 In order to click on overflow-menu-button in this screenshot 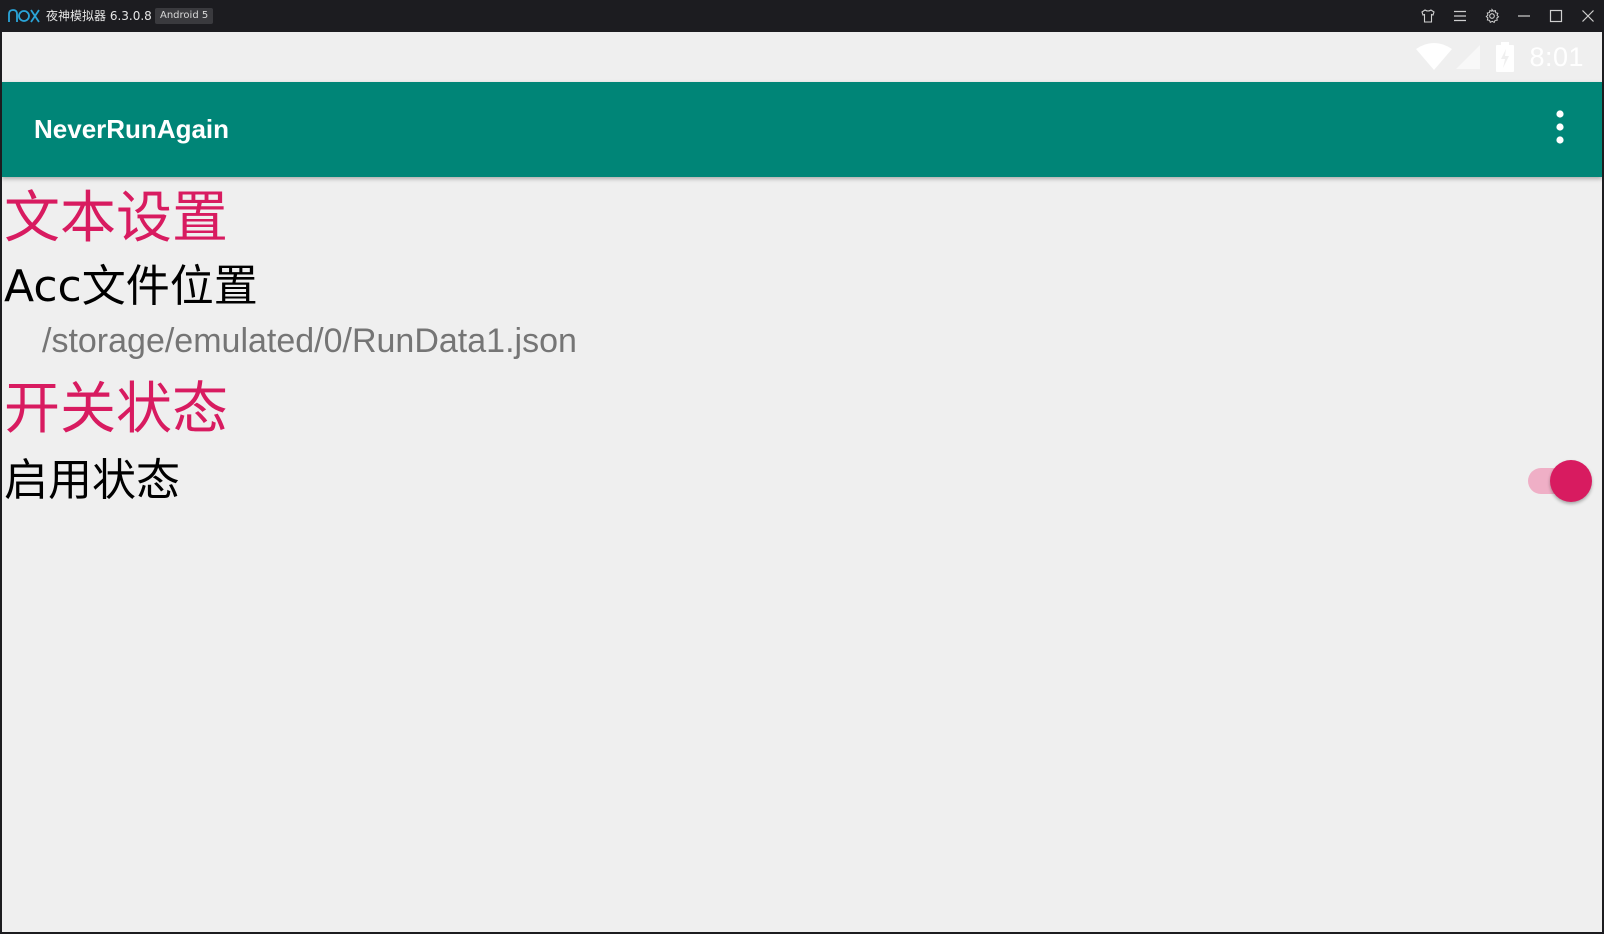, I will do `click(1560, 129)`.